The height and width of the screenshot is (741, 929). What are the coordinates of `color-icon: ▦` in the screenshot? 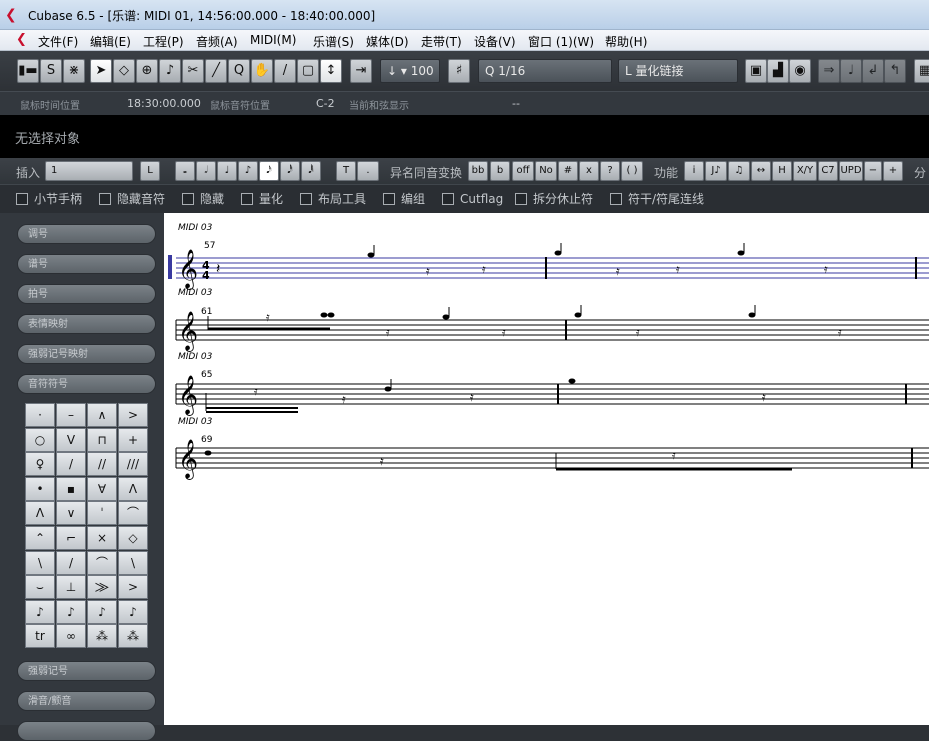 It's located at (921, 71).